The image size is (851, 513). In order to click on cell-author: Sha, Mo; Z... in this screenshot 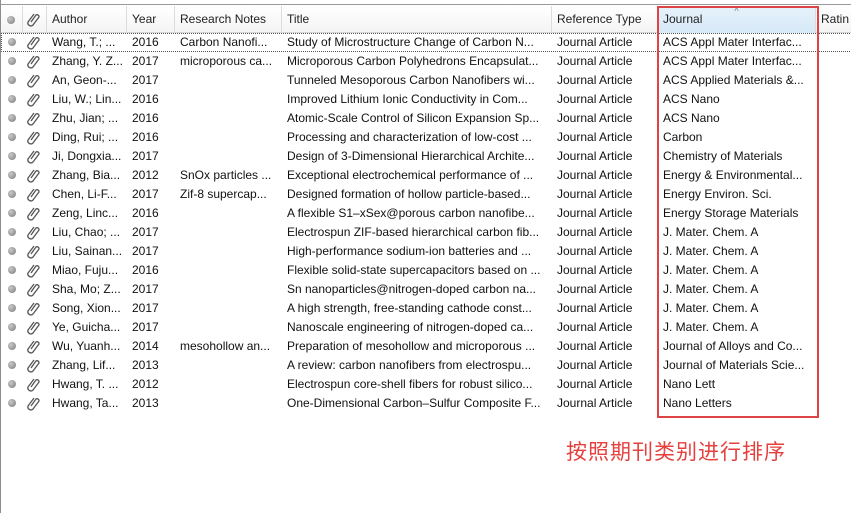, I will do `click(86, 289)`.